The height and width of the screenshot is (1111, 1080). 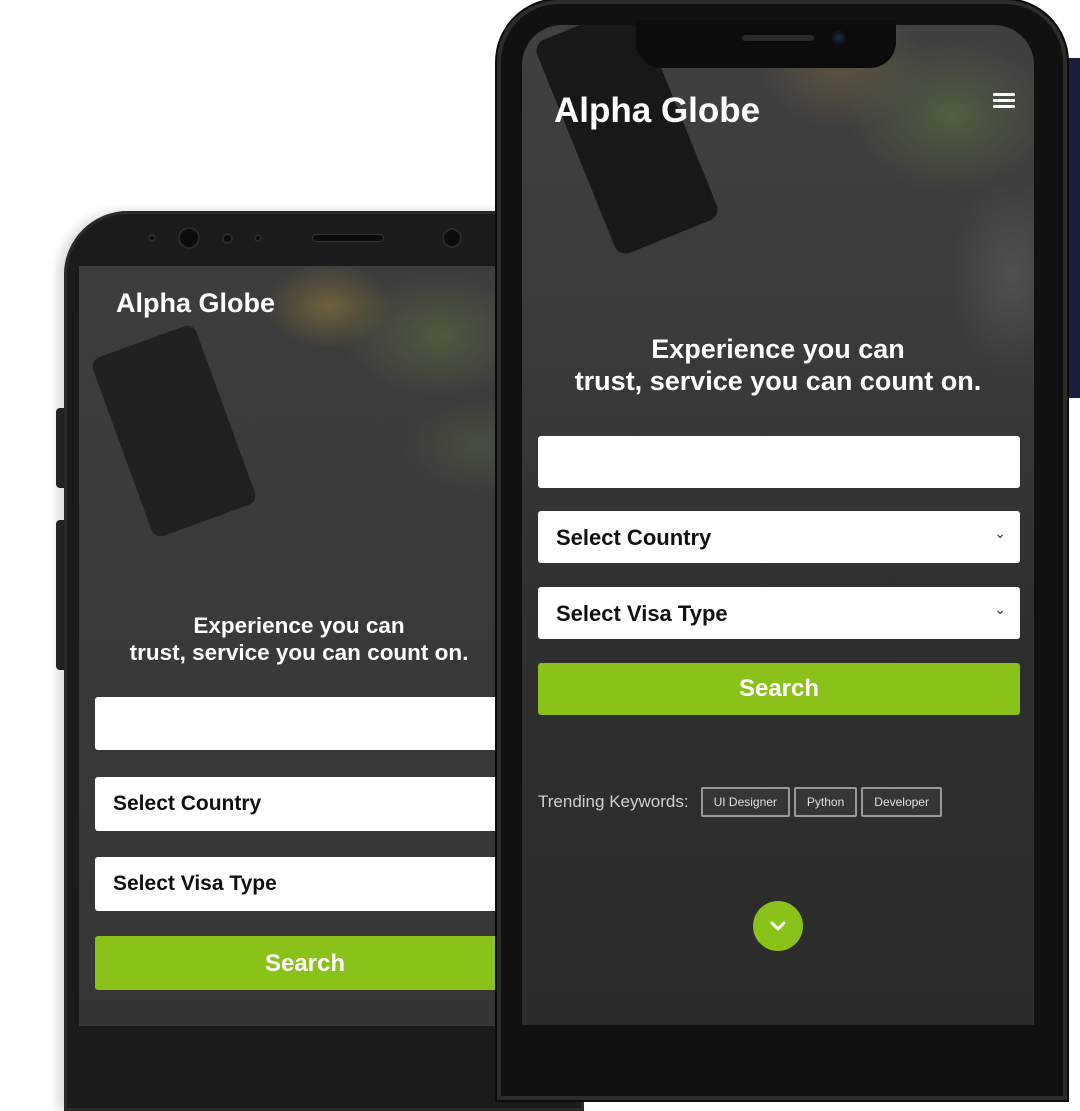 What do you see at coordinates (1004, 102) in the screenshot?
I see `hamburger-icon` at bounding box center [1004, 102].